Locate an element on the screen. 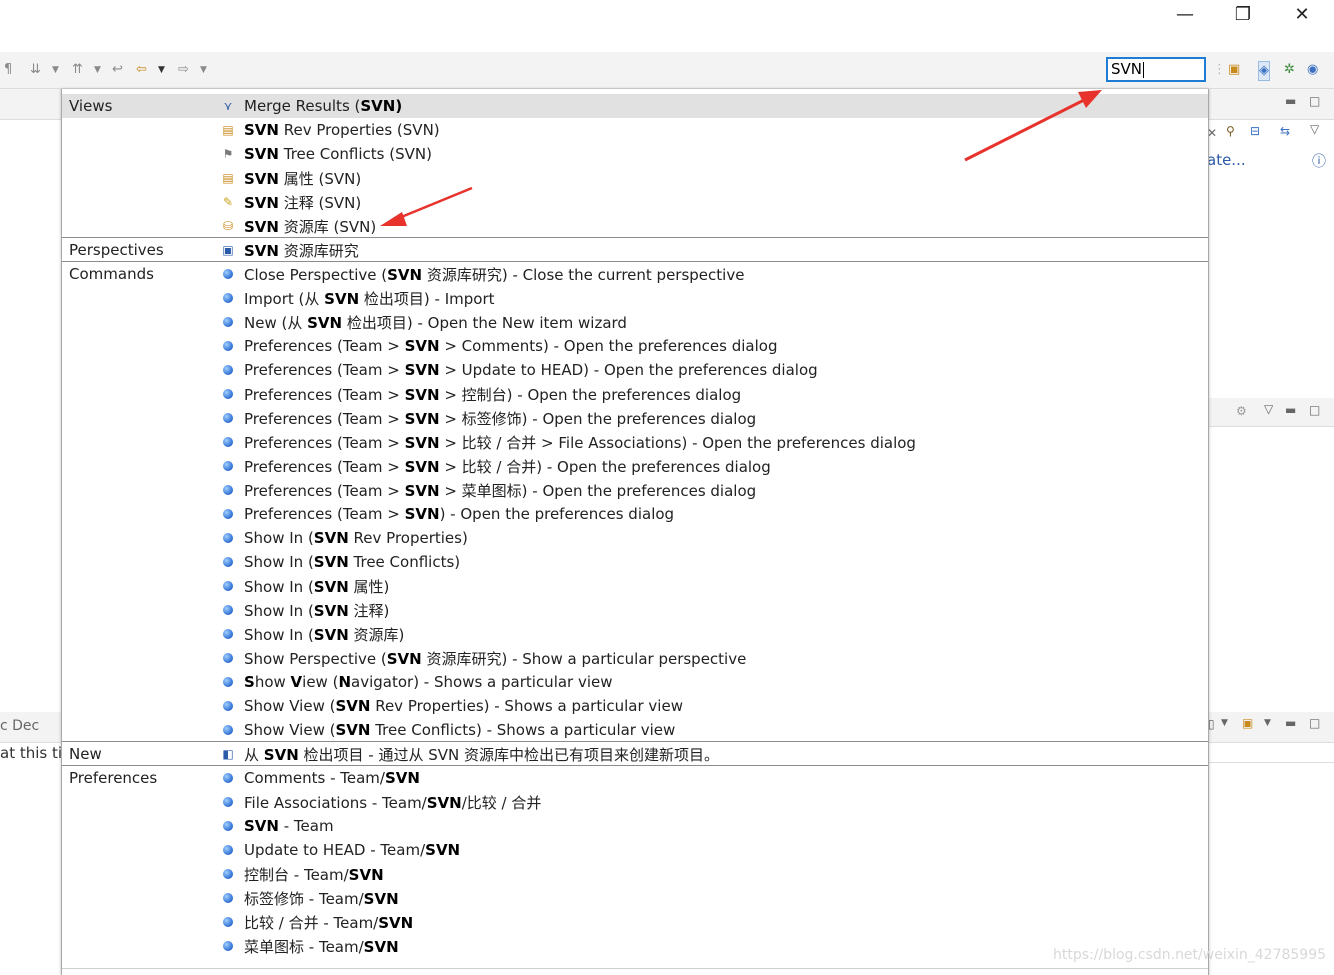 This screenshot has width=1334, height=975. arrow-to-repository is located at coordinates (426, 206).